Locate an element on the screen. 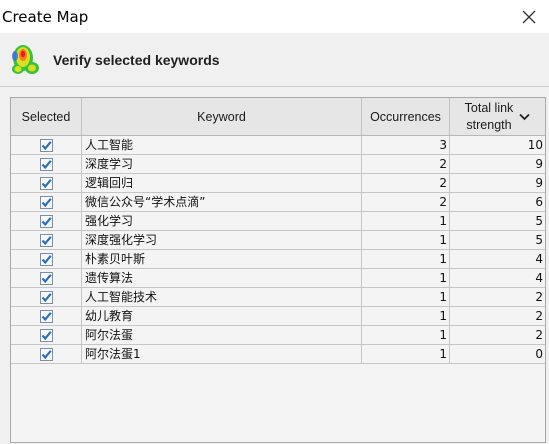 The image size is (549, 444). table-row: 强化学习 1 5 is located at coordinates (278, 221).